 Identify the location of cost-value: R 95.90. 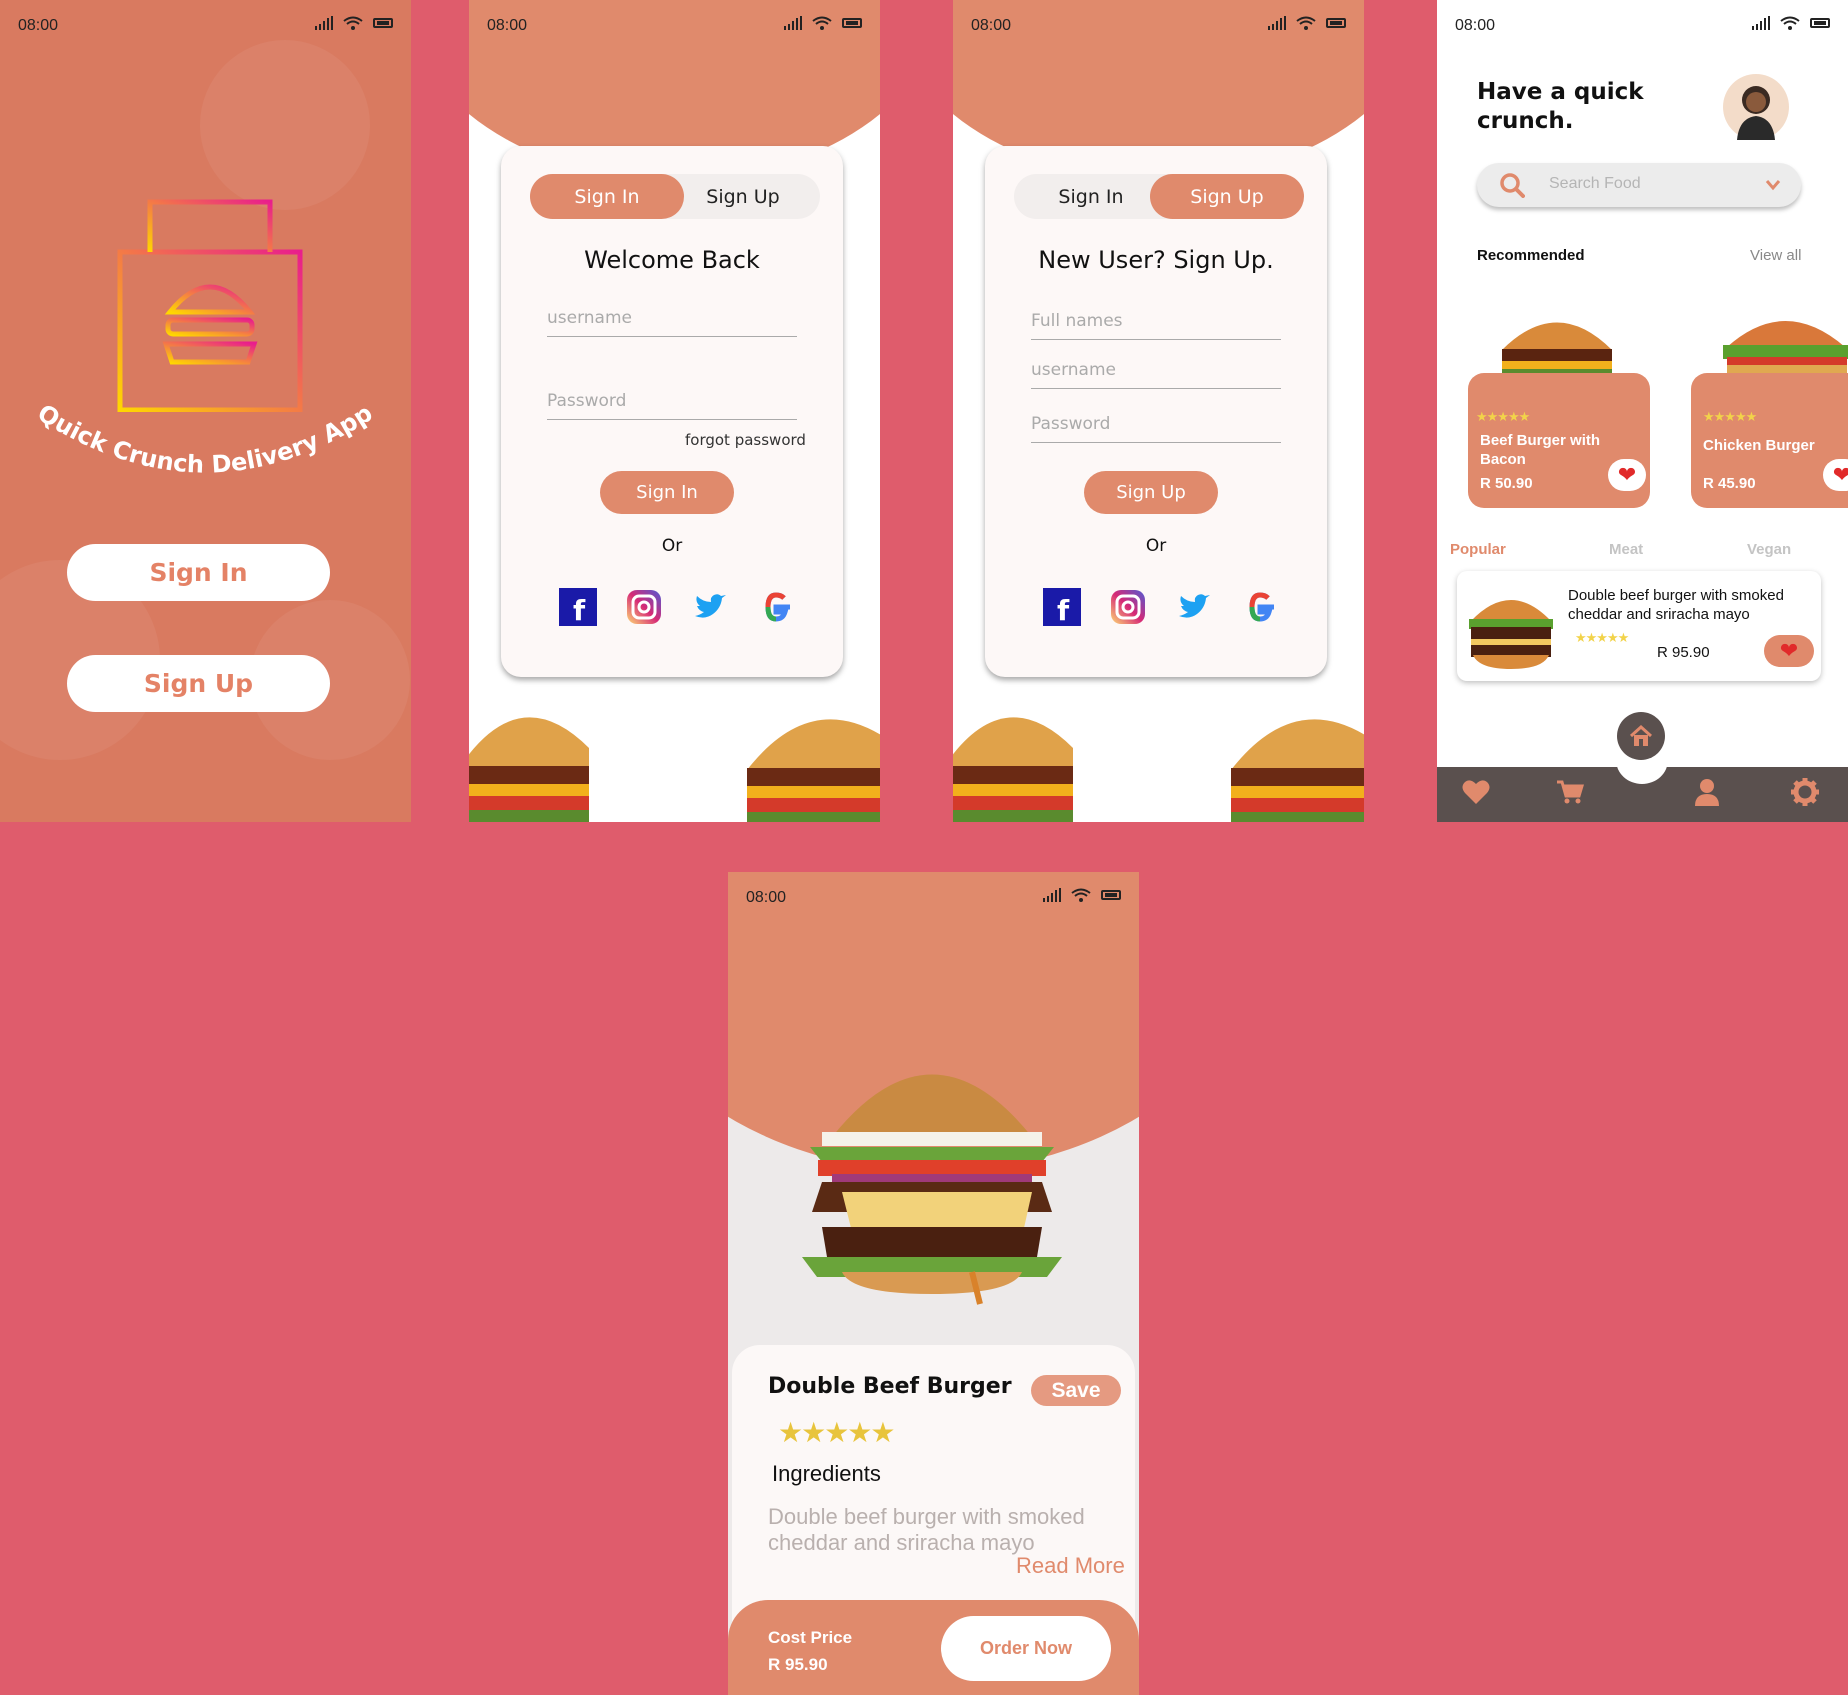
(798, 1664).